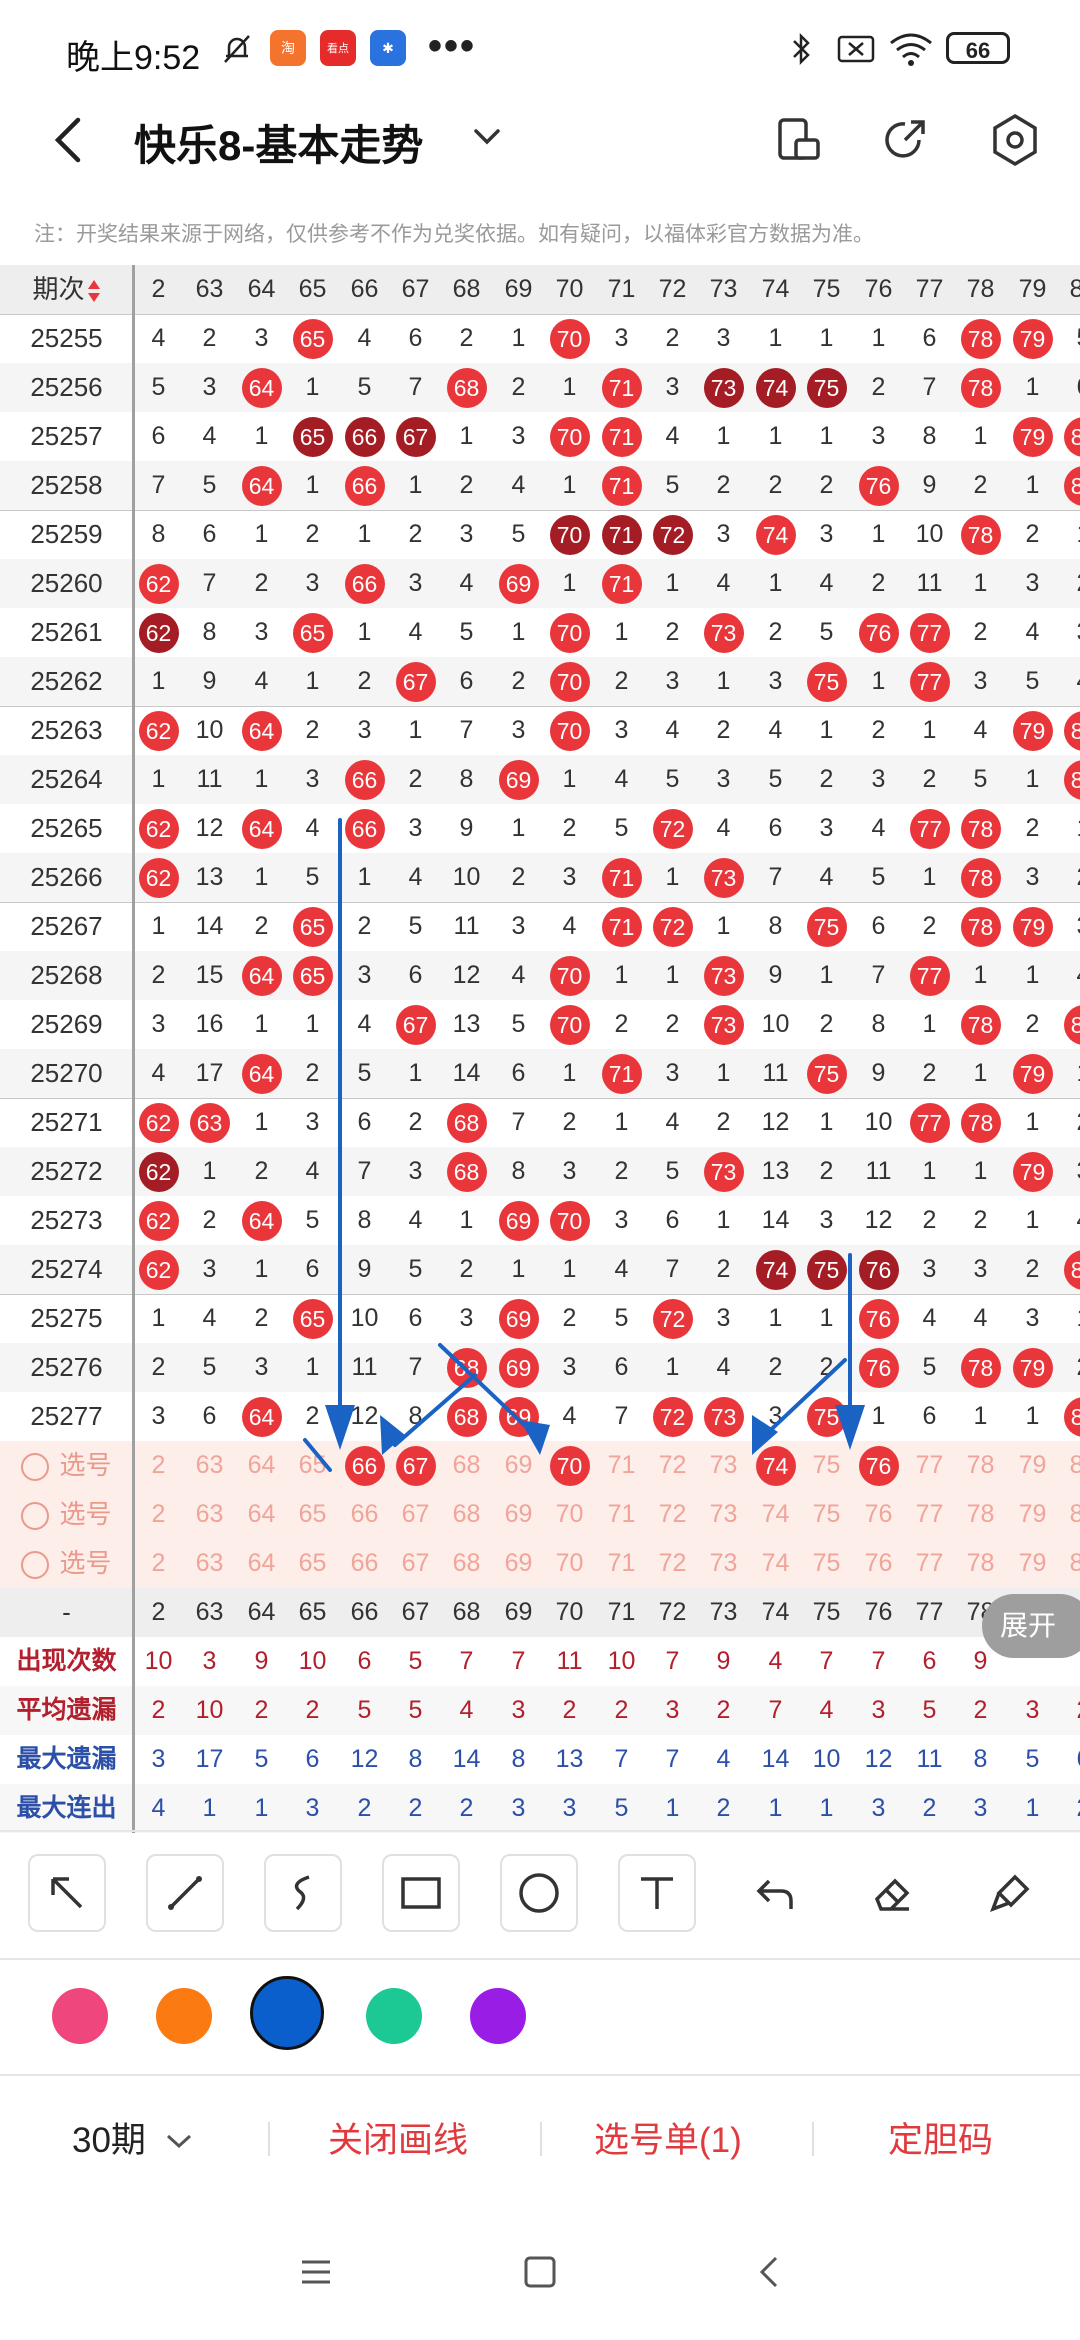 Image resolution: width=1080 pixels, height=2340 pixels. I want to click on pick-cell-selected: 67, so click(415, 1465).